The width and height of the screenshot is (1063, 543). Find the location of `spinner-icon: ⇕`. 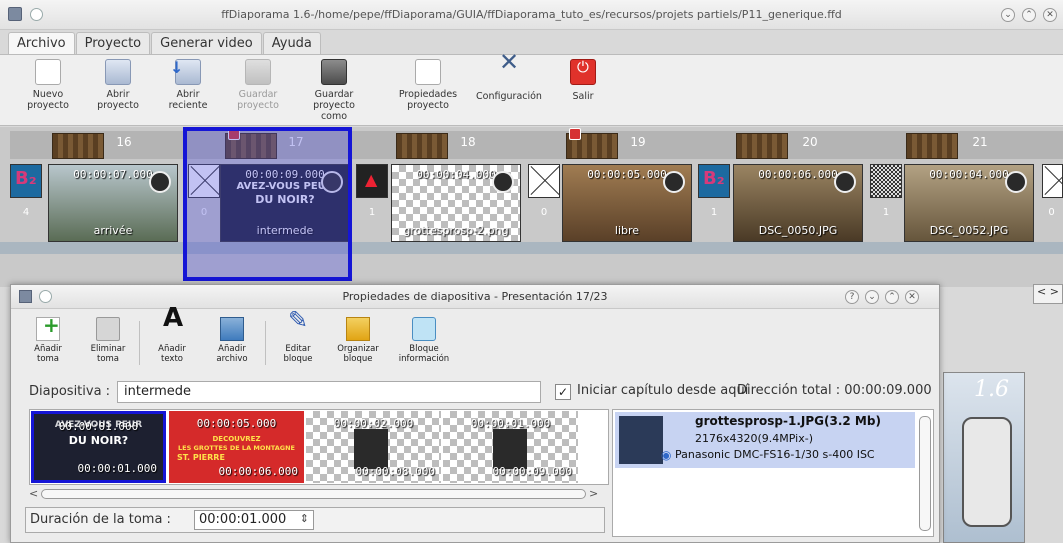

spinner-icon: ⇕ is located at coordinates (304, 518).